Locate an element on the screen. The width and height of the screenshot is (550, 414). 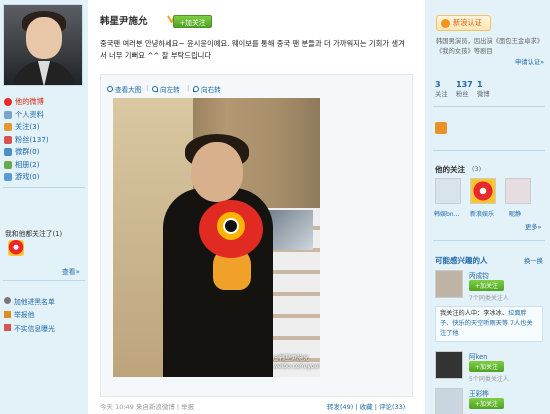
report-icon is located at coordinates (7, 314).